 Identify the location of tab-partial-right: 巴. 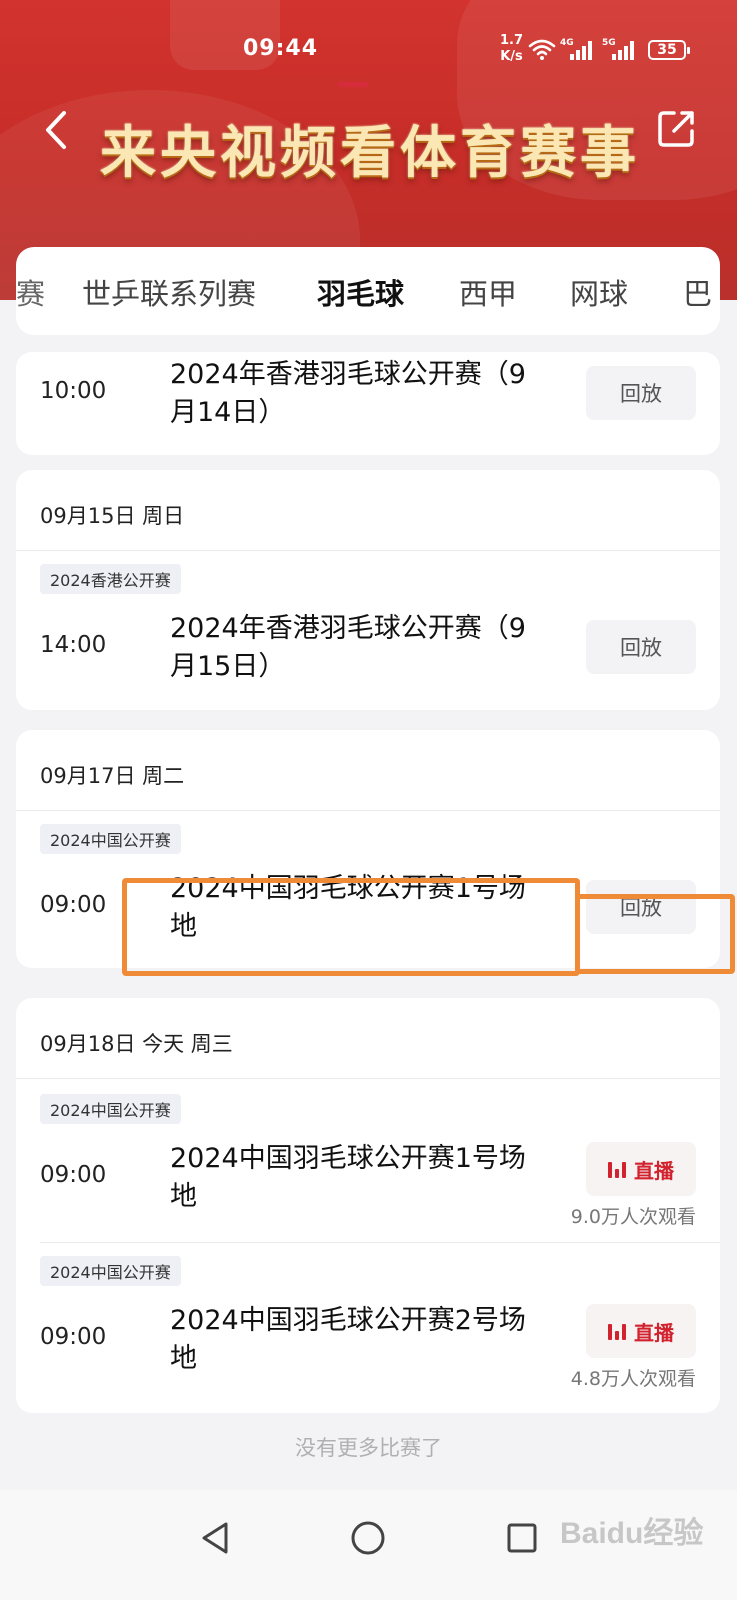
(697, 292).